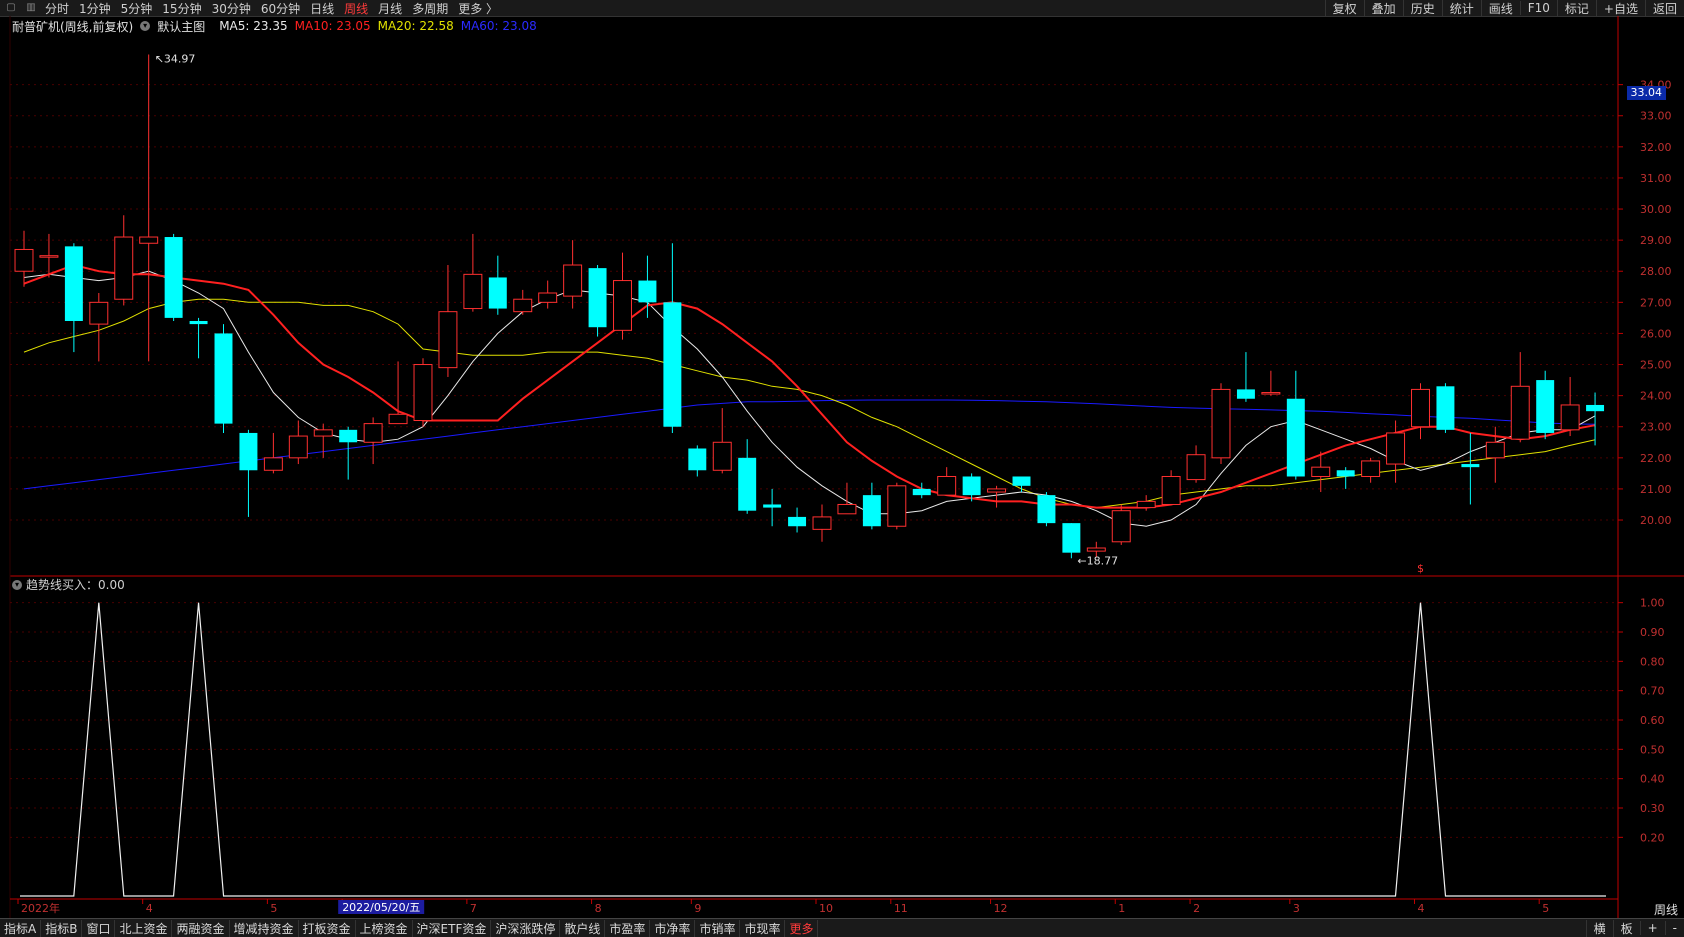 This screenshot has height=937, width=1684. I want to click on indicator-tab-3: 北上资金, so click(144, 928).